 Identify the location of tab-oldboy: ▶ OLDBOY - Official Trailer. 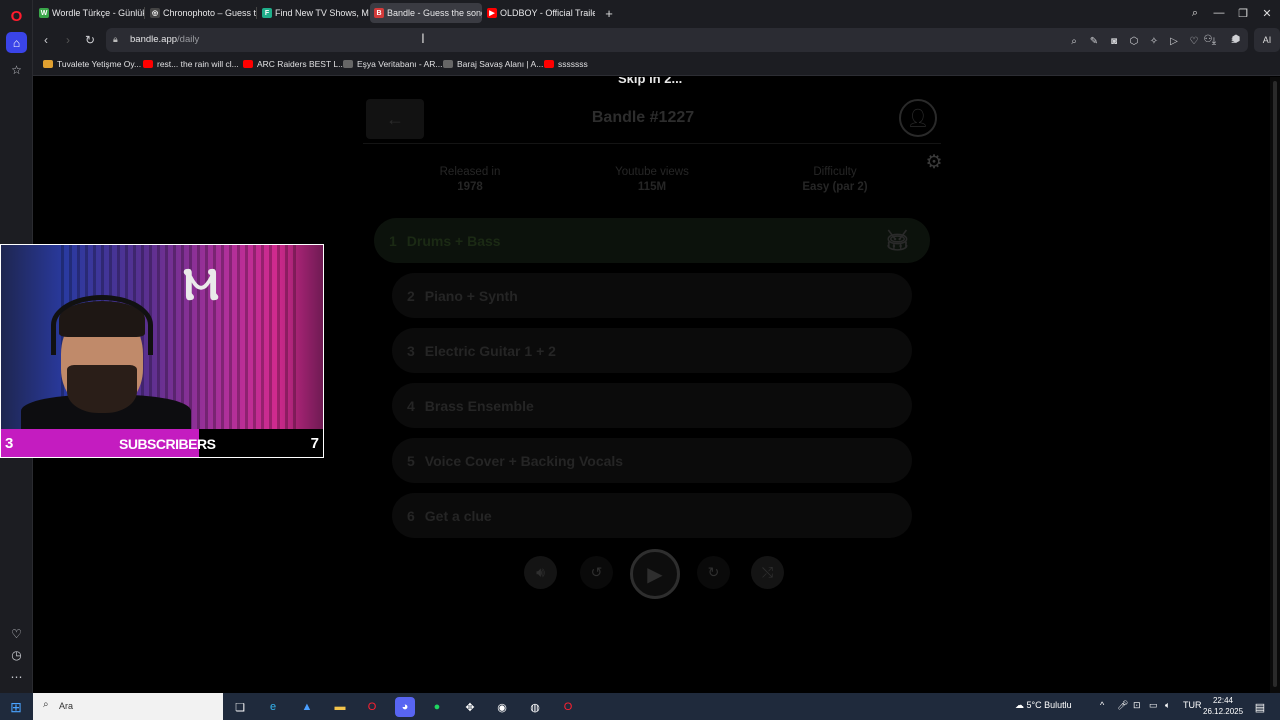
(539, 13).